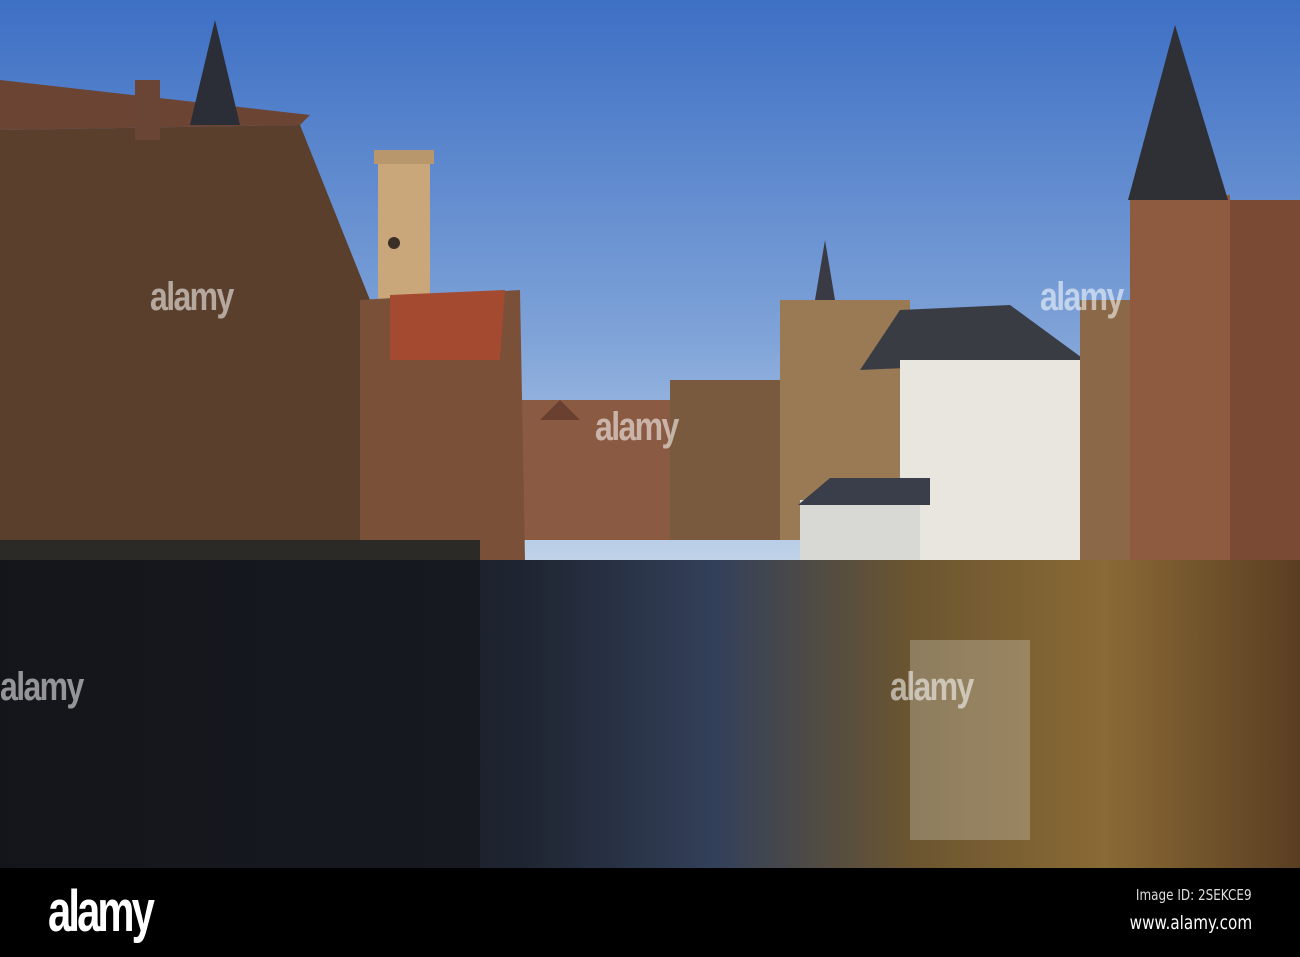 Image resolution: width=1300 pixels, height=957 pixels. Describe the element at coordinates (1190, 923) in the screenshot. I see `website-link: www.alamy.com` at that location.